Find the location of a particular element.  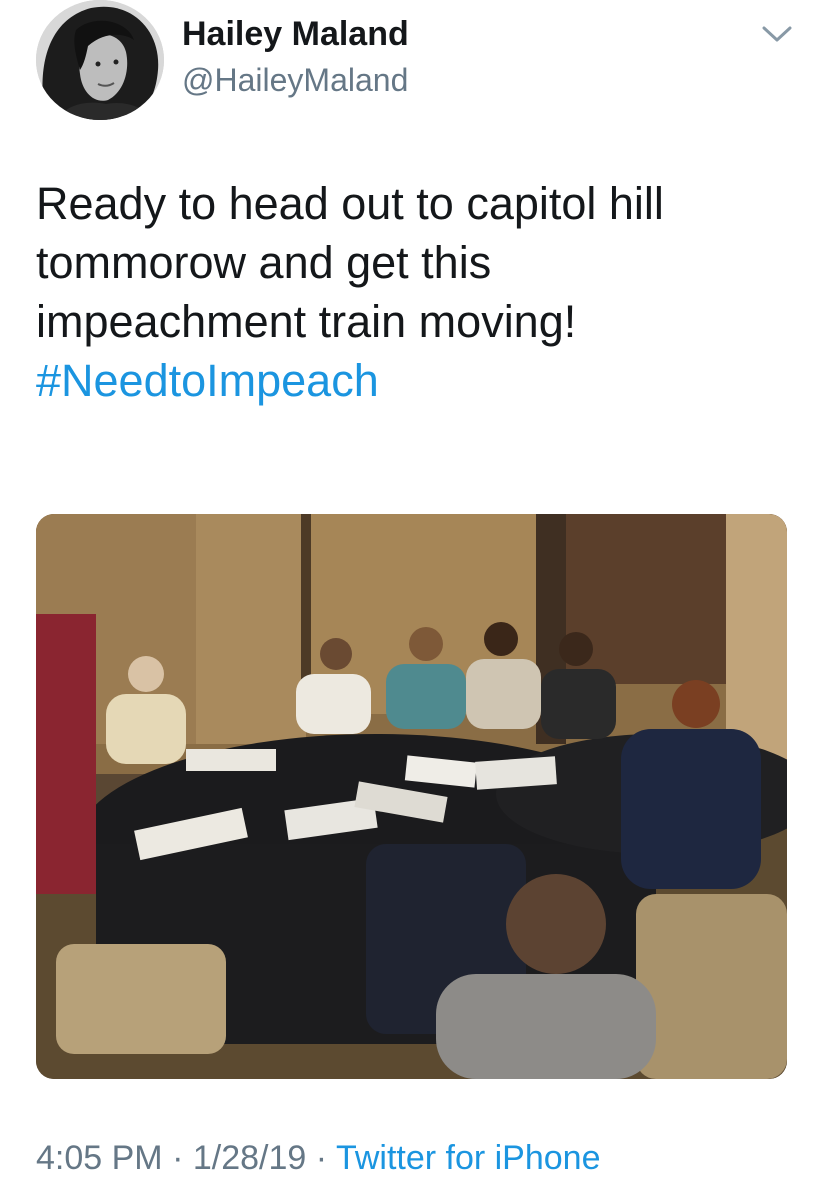

tweet-meta: 4:05 PM · 1/28/19 · Twitter for iPhone is located at coordinates (318, 1158).